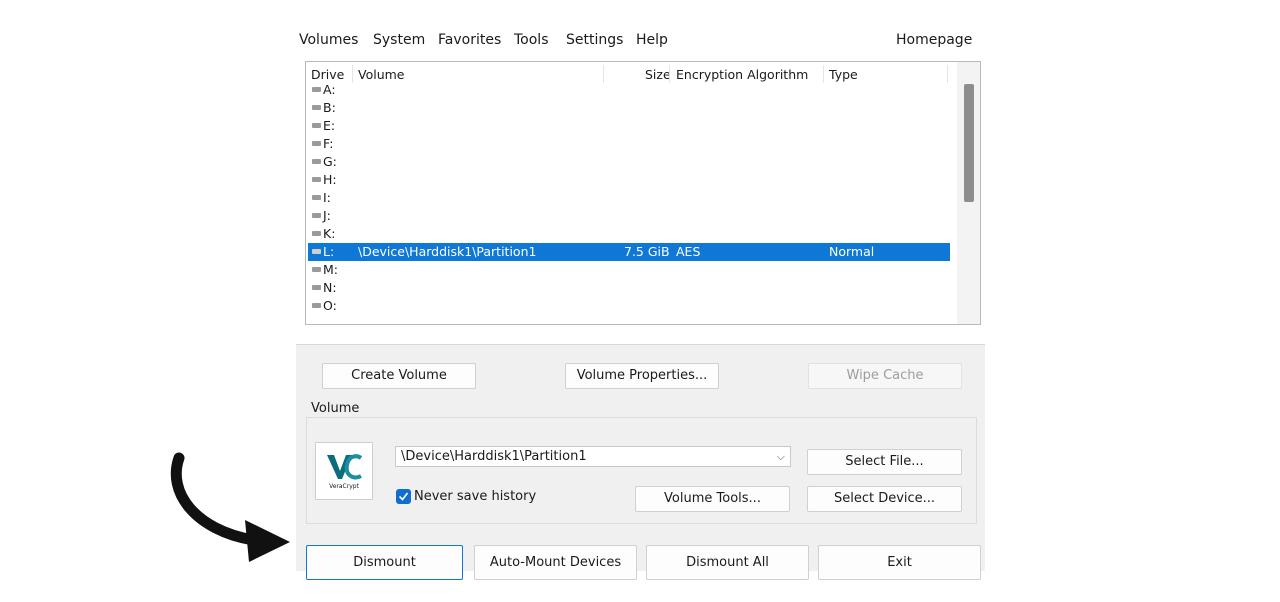  What do you see at coordinates (629, 126) in the screenshot?
I see `drive-row: E:` at bounding box center [629, 126].